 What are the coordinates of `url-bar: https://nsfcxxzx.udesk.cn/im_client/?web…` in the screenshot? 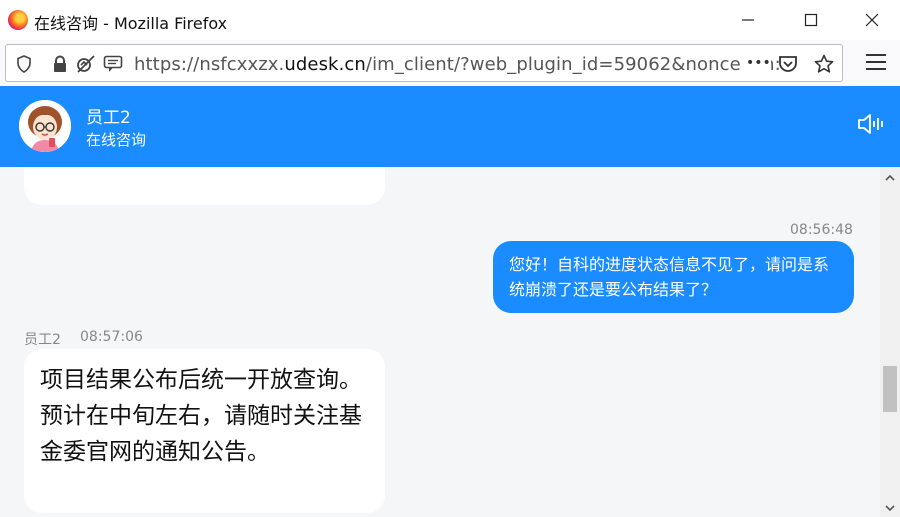 It's located at (424, 63).